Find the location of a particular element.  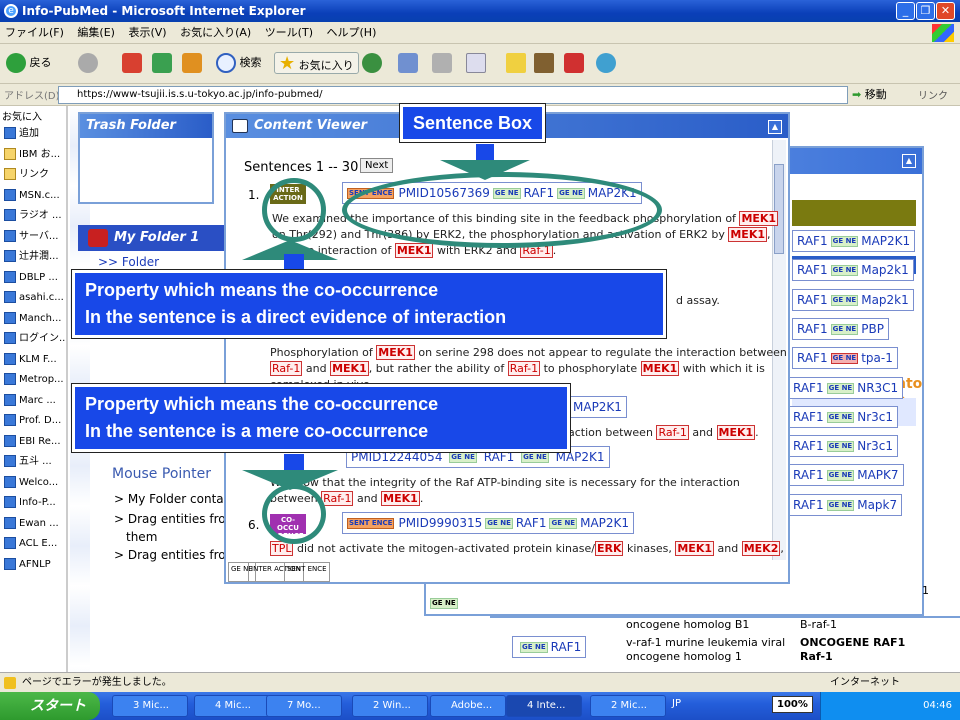

go-button: ➡ 移動 is located at coordinates (869, 95).